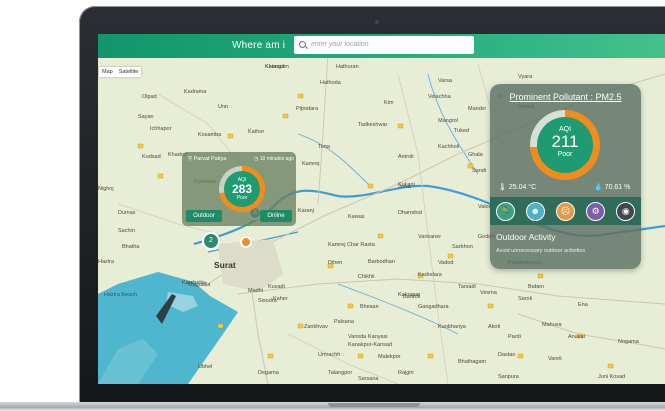  What do you see at coordinates (242, 198) in the screenshot?
I see `aqi-status: Poor` at bounding box center [242, 198].